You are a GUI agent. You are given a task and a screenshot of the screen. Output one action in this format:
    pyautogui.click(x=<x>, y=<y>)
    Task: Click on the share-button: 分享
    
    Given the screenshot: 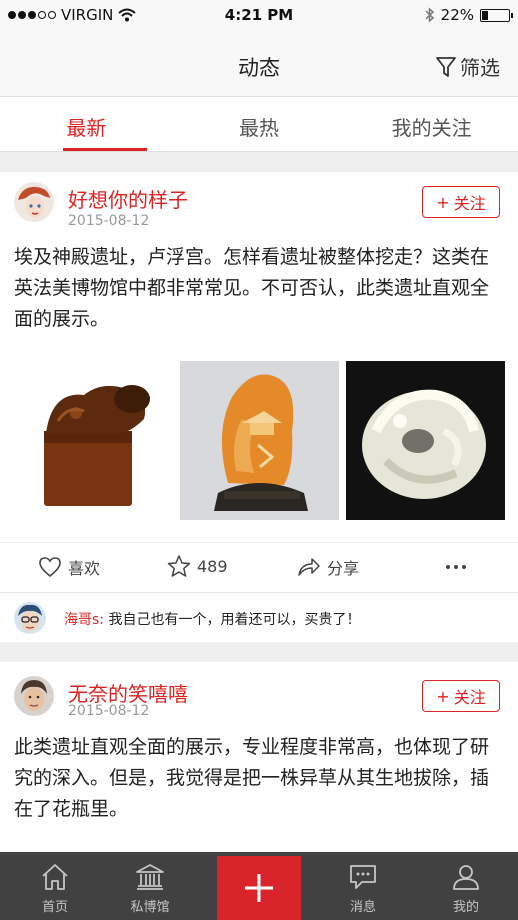 What is the action you would take?
    pyautogui.click(x=328, y=567)
    